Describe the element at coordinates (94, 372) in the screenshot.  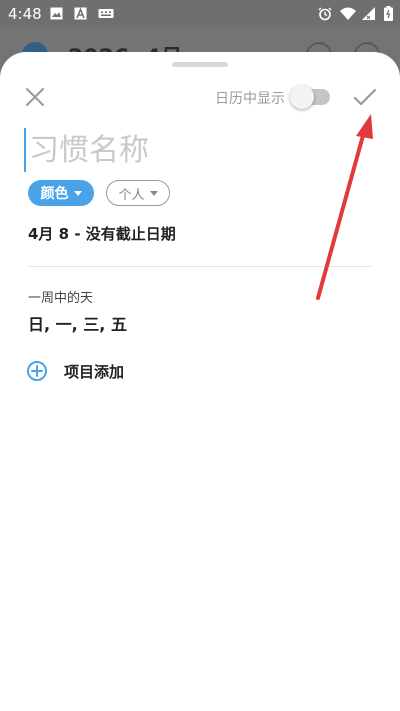
I see `add-item-label: 项目添加` at that location.